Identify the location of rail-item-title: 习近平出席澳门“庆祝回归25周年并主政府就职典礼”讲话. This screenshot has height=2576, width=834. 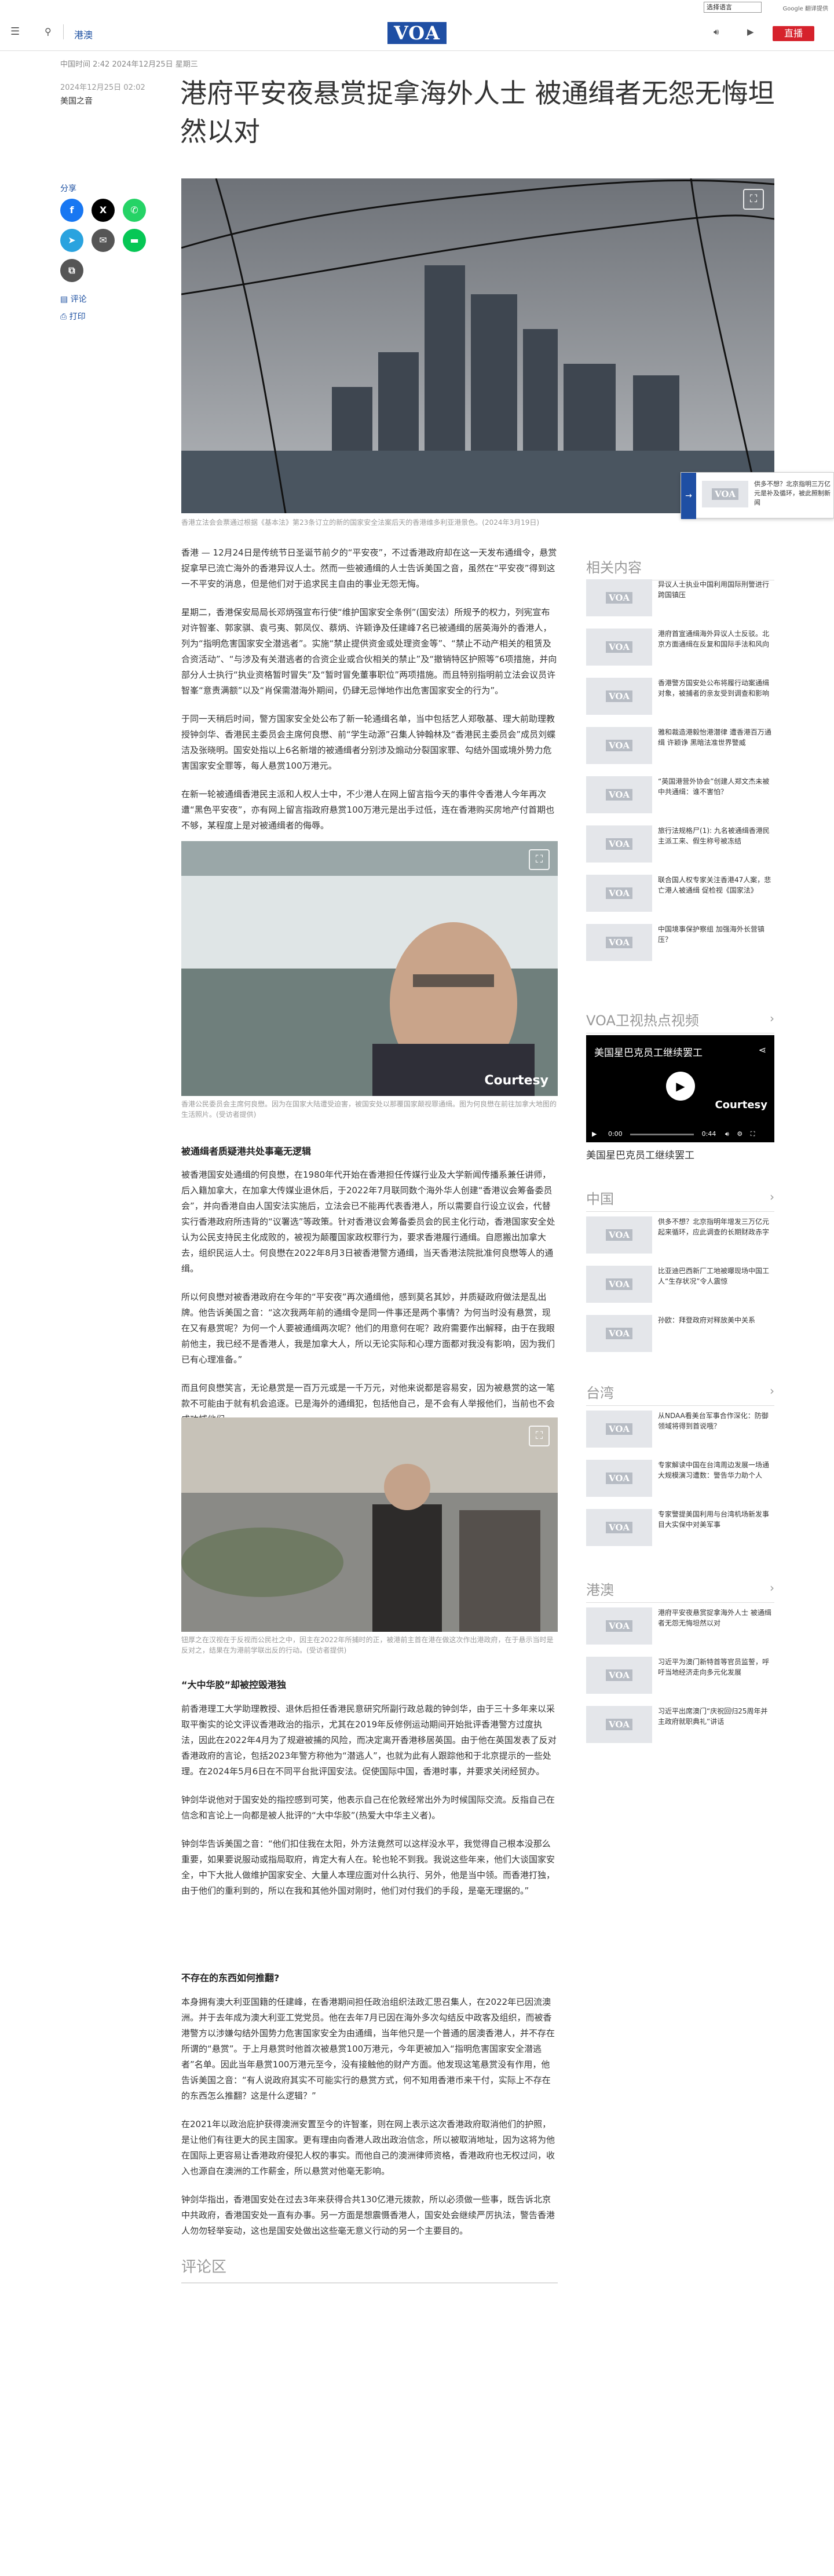
(716, 1717).